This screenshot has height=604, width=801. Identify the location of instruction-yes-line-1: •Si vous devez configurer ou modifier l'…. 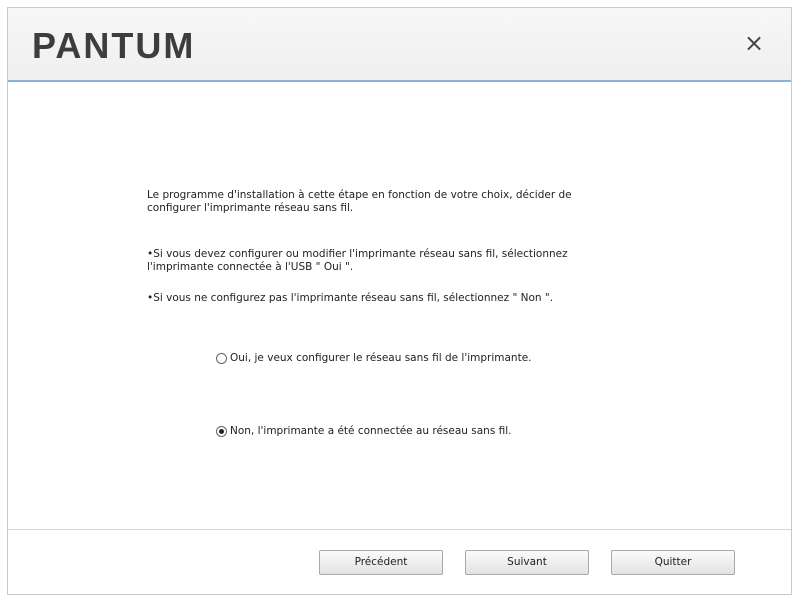
(357, 254).